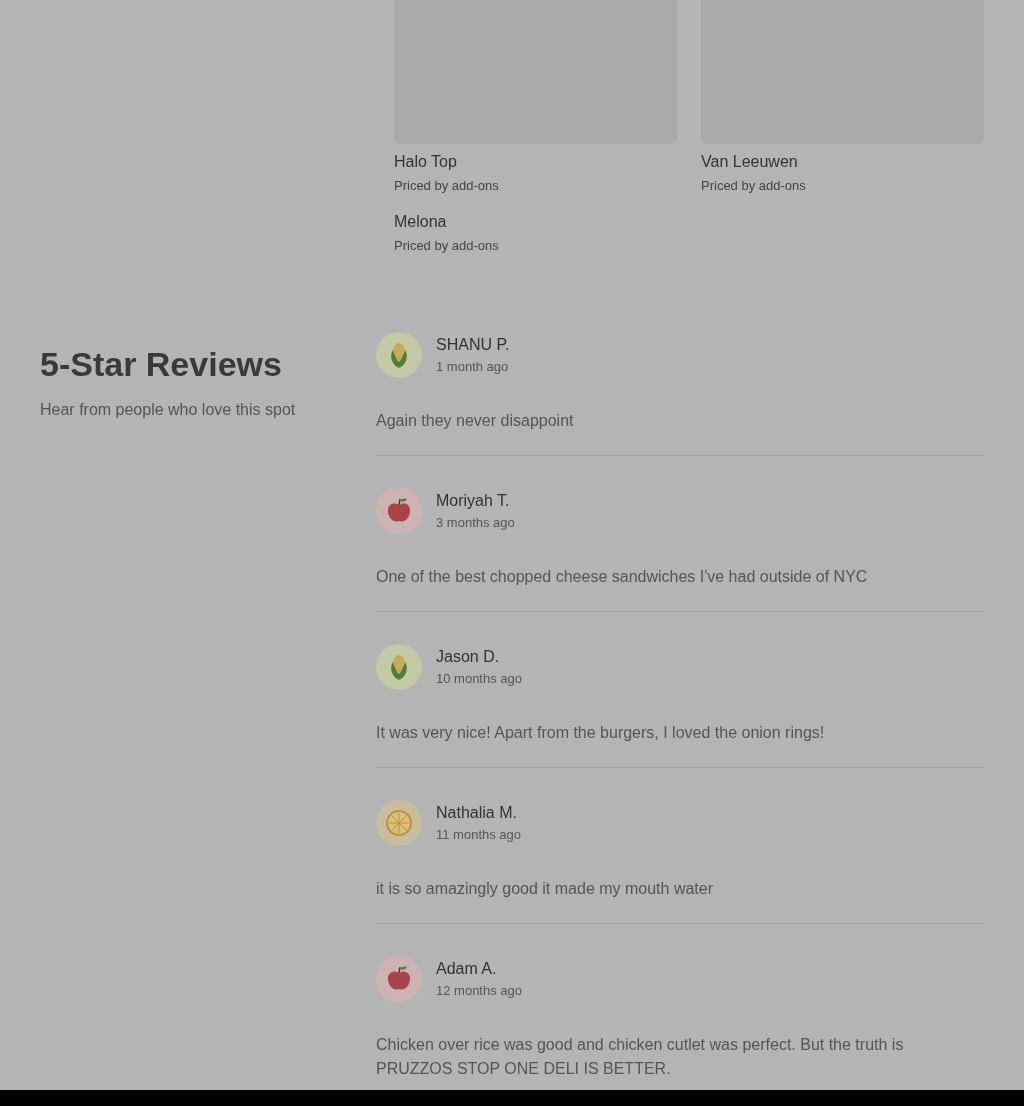 The image size is (1024, 1106). I want to click on review-text: Again they never disappoint, so click(475, 421).